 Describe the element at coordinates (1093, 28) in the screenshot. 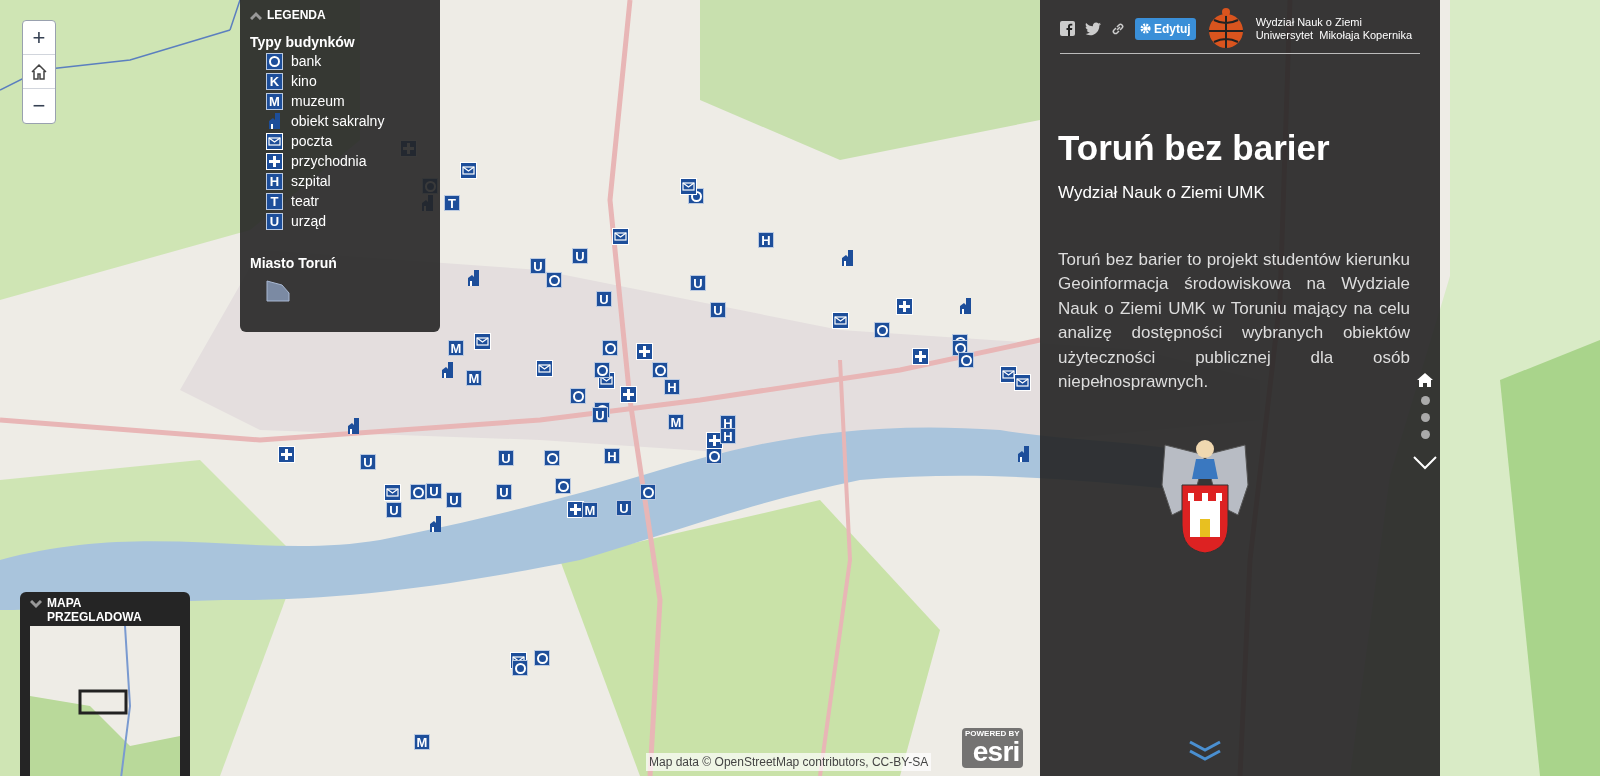

I see `twitter-icon` at that location.